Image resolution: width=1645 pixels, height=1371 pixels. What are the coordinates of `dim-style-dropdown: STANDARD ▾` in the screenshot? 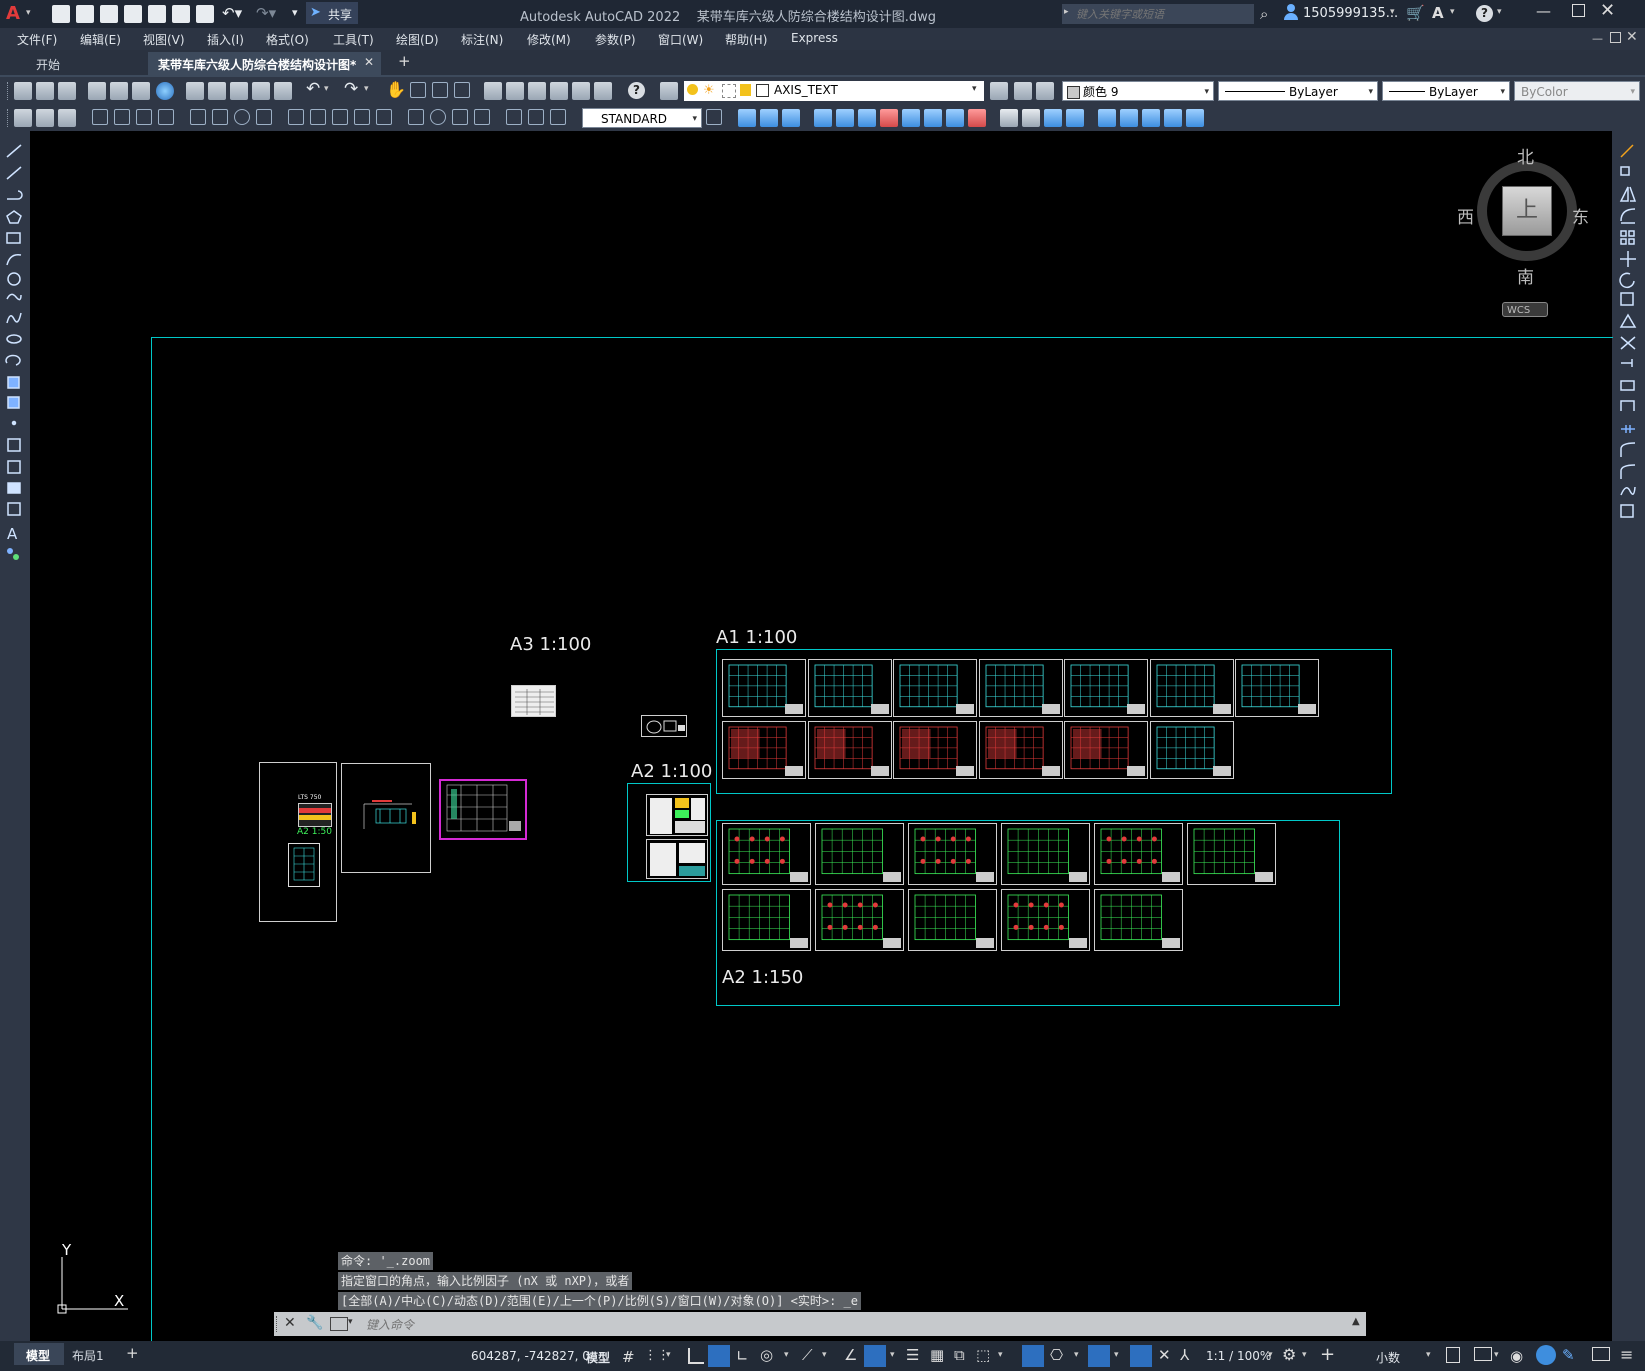 It's located at (642, 118).